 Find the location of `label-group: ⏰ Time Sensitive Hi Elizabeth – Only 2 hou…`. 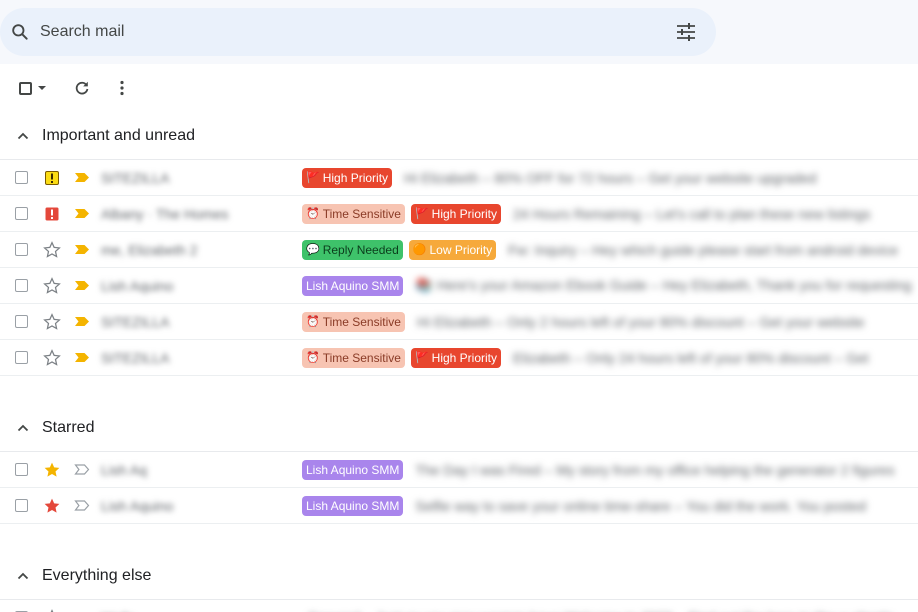

label-group: ⏰ Time Sensitive Hi Elizabeth – Only 2 hou… is located at coordinates (583, 321).